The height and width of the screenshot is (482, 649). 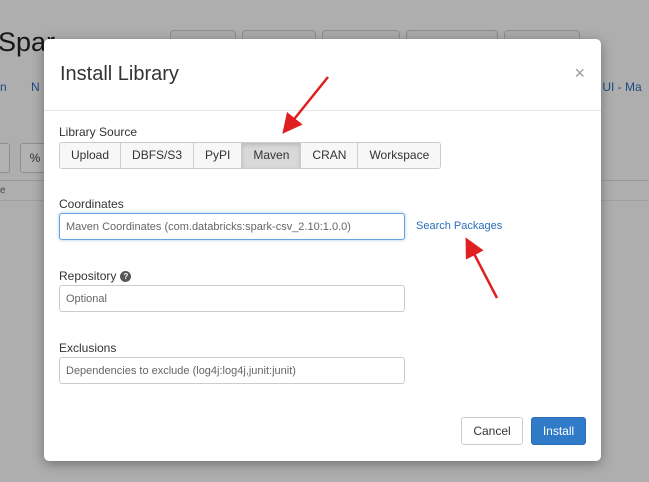 What do you see at coordinates (232, 370) in the screenshot?
I see `exclusions-input` at bounding box center [232, 370].